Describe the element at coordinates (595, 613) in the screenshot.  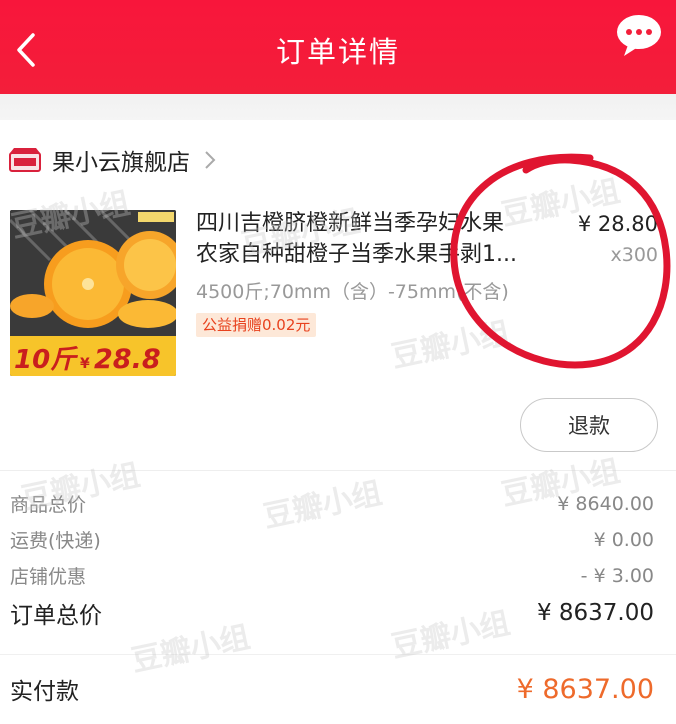
I see `order-total-value: ¥ 8637.00` at that location.